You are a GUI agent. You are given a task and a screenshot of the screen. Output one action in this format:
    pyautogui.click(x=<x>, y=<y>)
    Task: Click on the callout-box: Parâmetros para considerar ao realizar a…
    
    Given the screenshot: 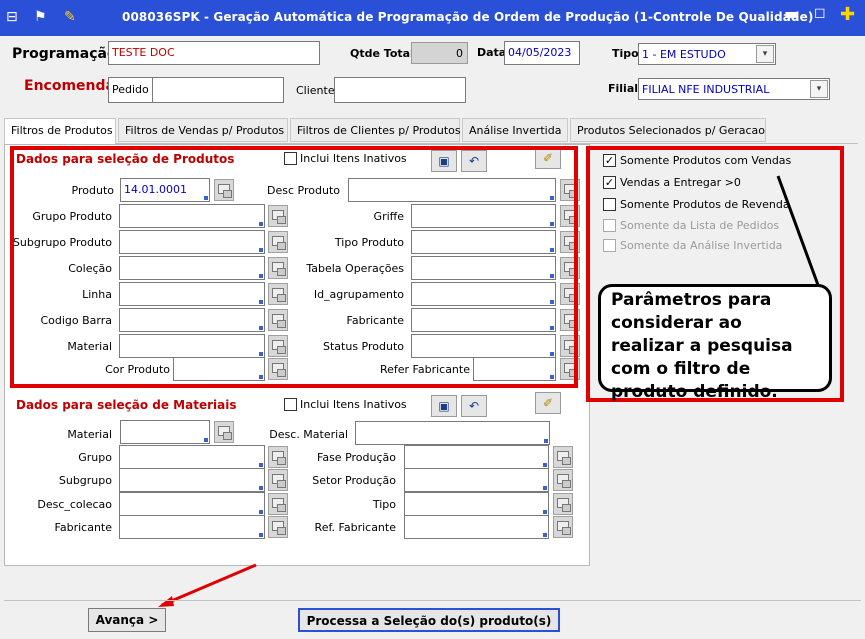 What is the action you would take?
    pyautogui.click(x=715, y=343)
    